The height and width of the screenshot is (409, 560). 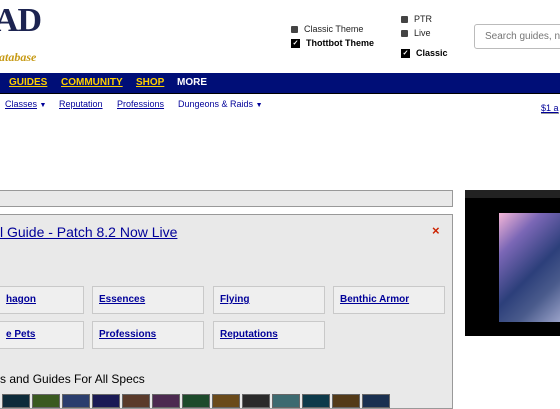 I want to click on ptr-option: PTR, so click(x=416, y=19).